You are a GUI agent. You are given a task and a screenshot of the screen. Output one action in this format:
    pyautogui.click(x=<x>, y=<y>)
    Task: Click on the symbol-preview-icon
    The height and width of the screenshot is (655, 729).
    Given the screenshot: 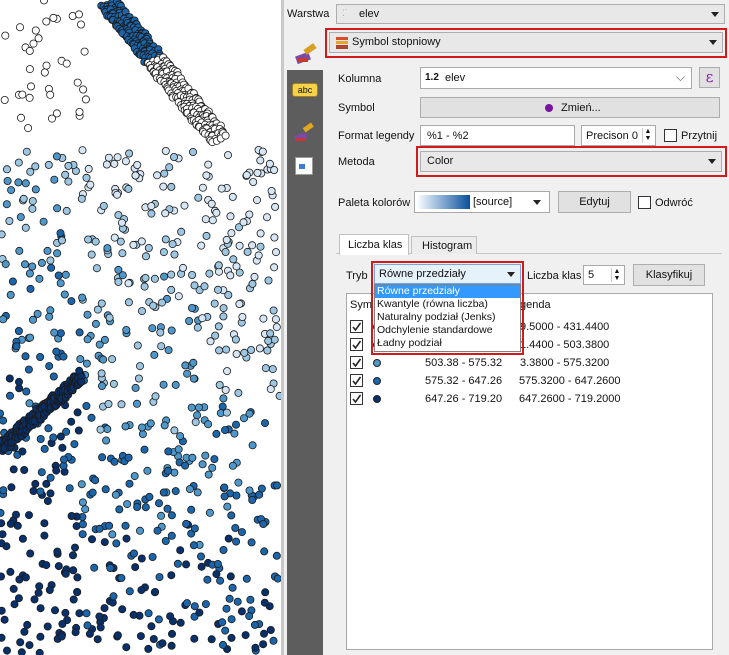 What is the action you would take?
    pyautogui.click(x=549, y=108)
    